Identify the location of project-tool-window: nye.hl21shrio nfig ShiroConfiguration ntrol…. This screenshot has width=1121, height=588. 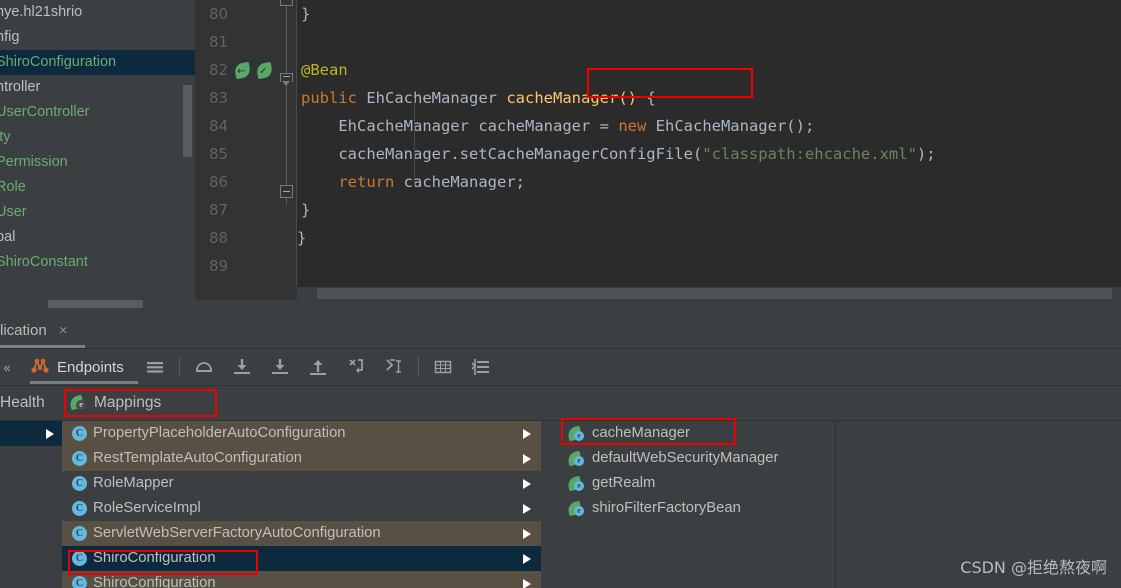
(97, 156).